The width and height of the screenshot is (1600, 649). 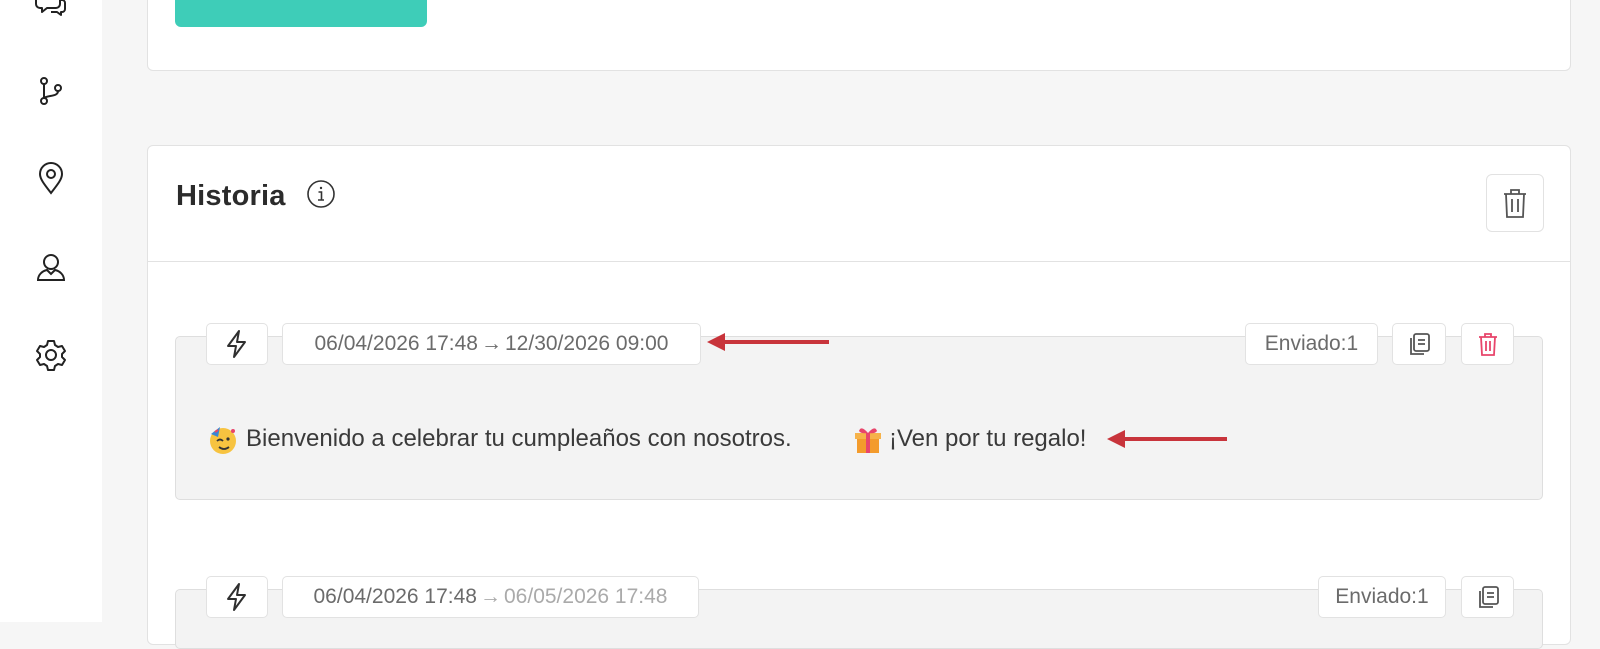 I want to click on nav-chat, so click(x=51, y=12).